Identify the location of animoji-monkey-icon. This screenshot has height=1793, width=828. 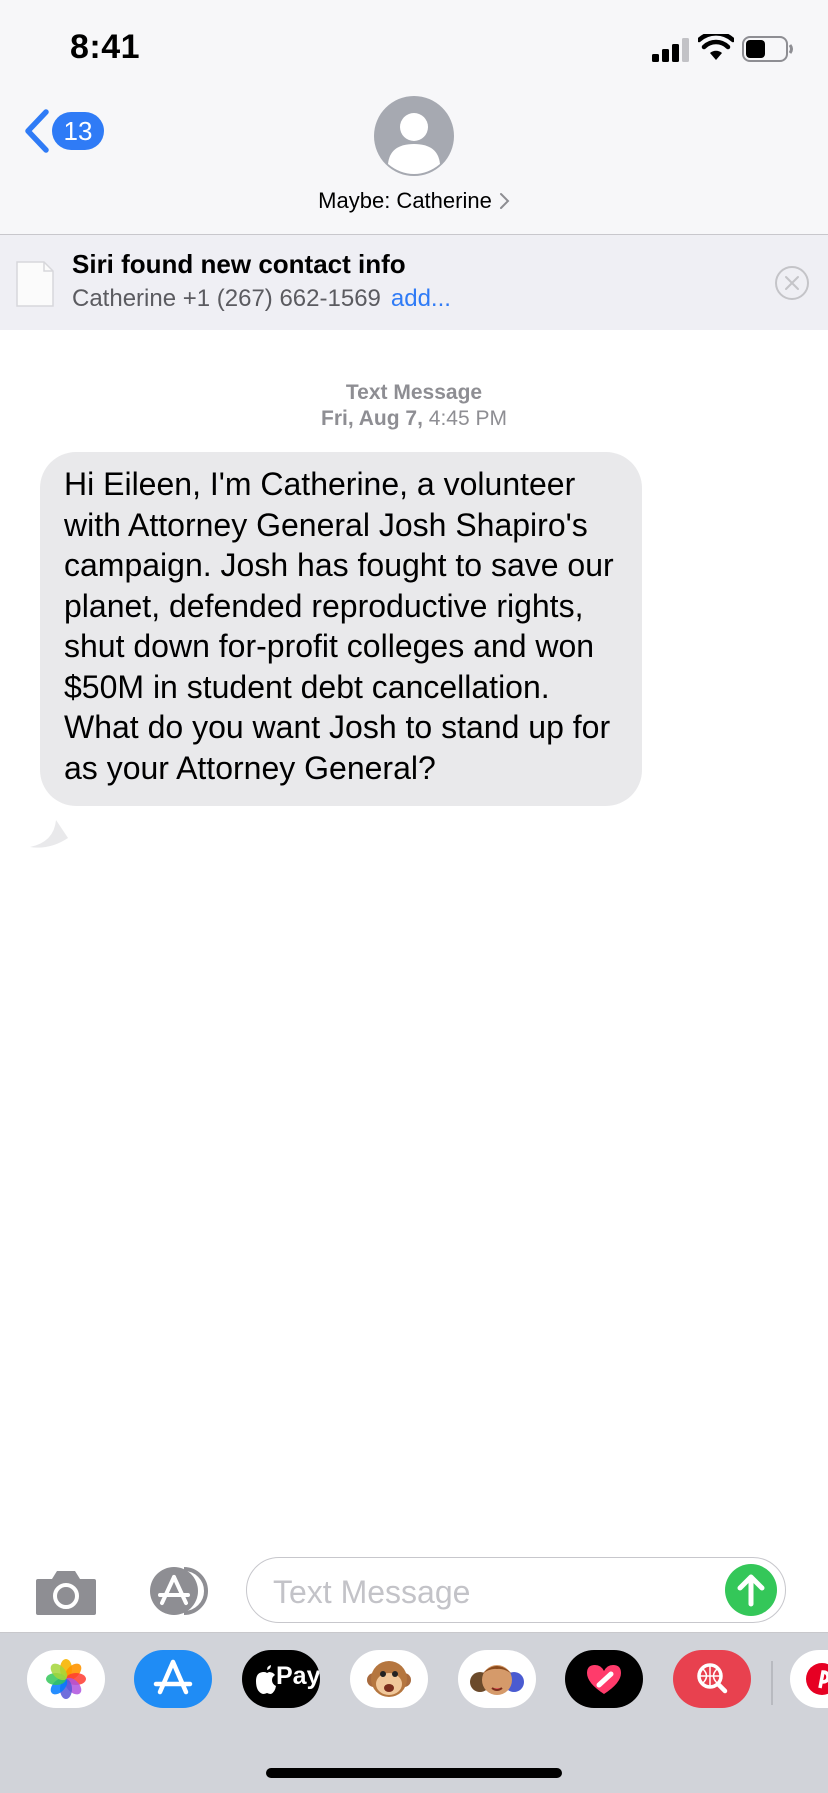
(389, 1679).